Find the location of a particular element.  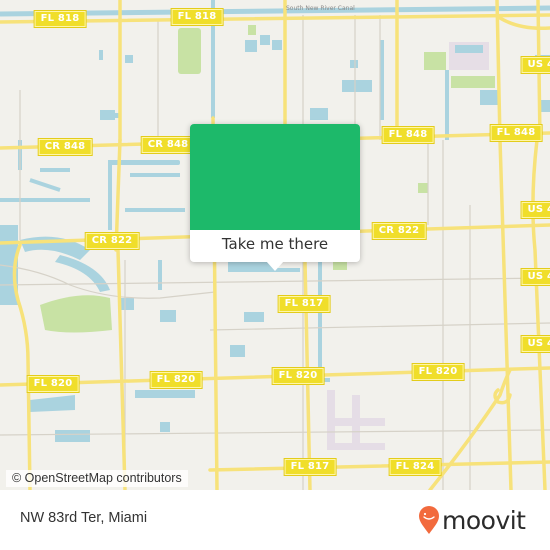

moovit-pin-icon is located at coordinates (429, 520).